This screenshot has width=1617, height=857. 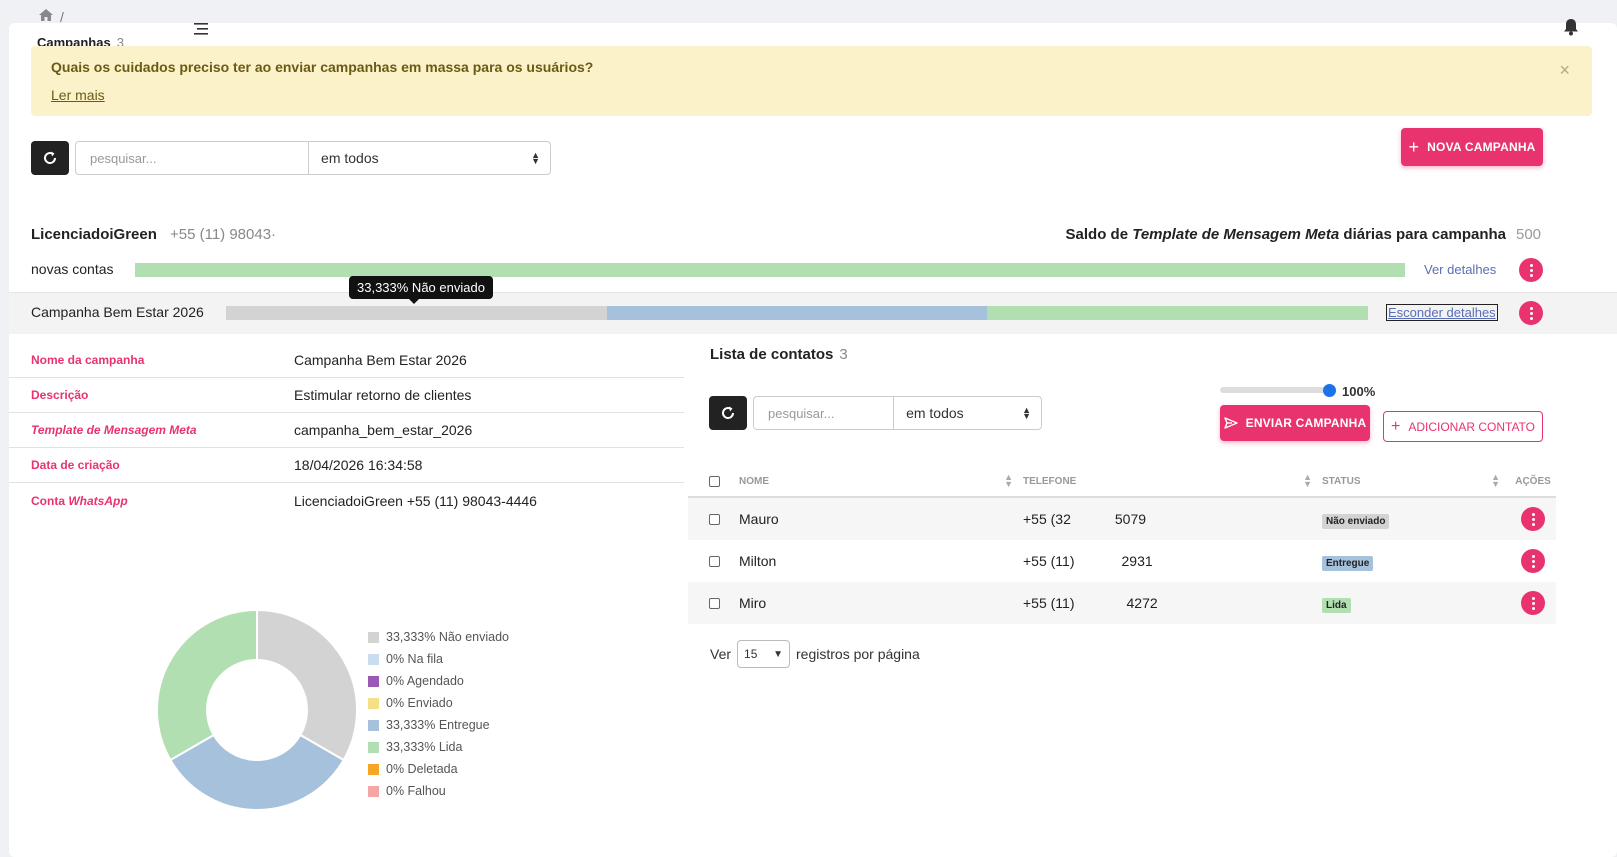 I want to click on add-contact-button: + ADICIONAR CONTATO, so click(x=1463, y=426).